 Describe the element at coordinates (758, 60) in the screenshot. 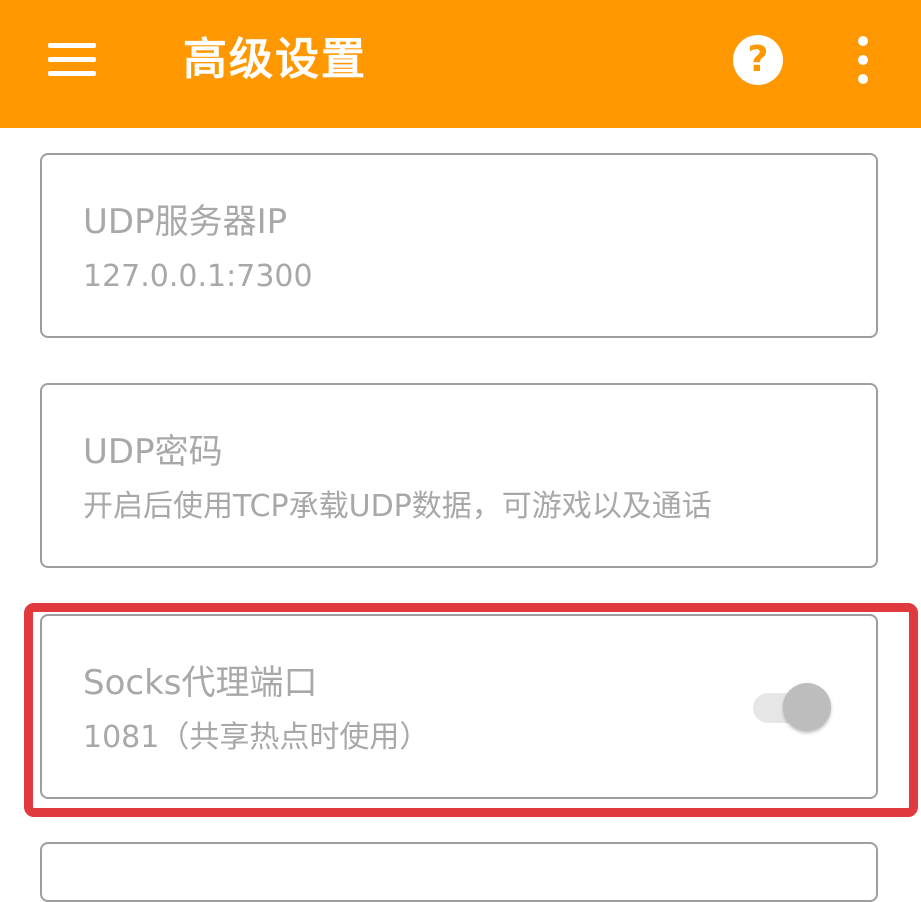

I see `help-circle-icon: ?` at that location.